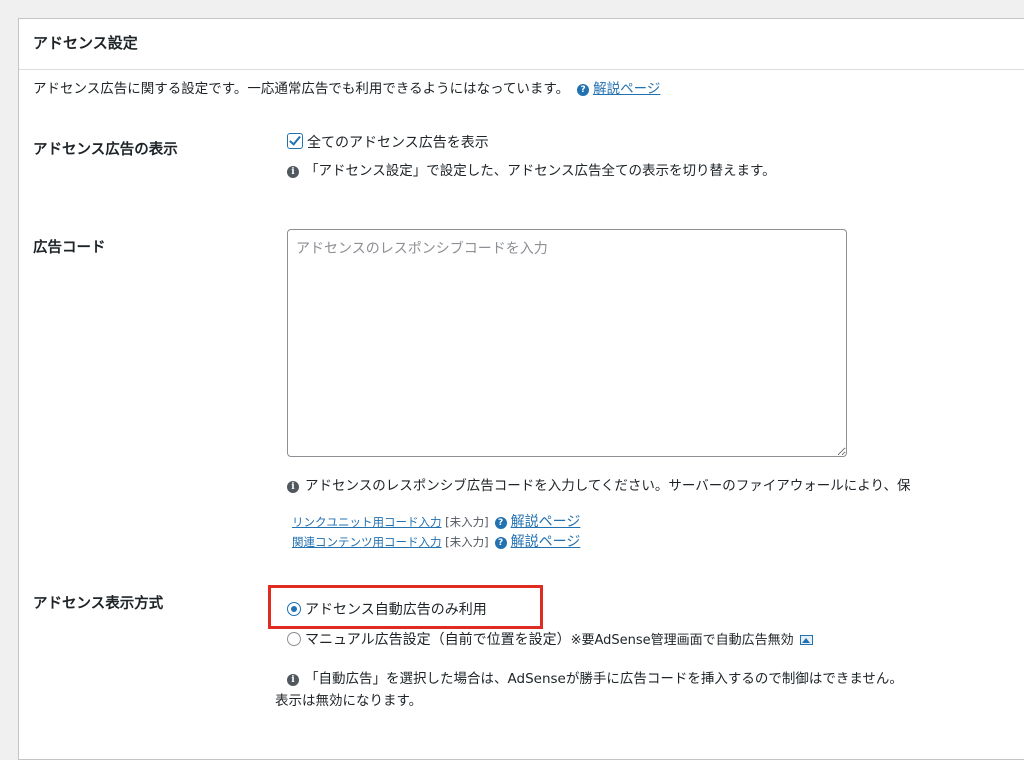  I want to click on link-unit-code-link: リンクユニット用コード入力, so click(367, 522).